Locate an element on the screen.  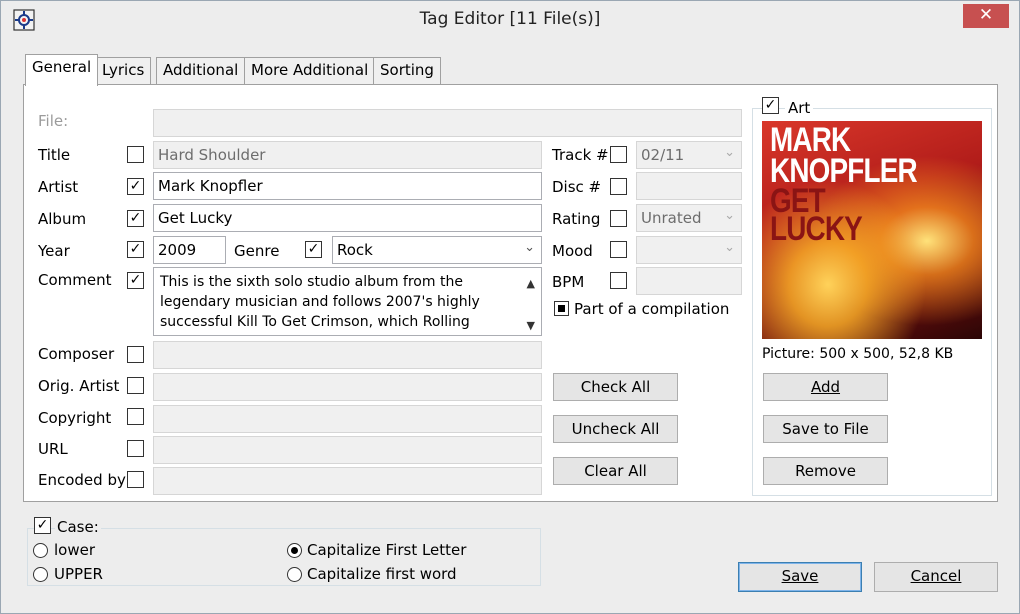
track-dropdown: 02/11 ⌄ is located at coordinates (689, 155).